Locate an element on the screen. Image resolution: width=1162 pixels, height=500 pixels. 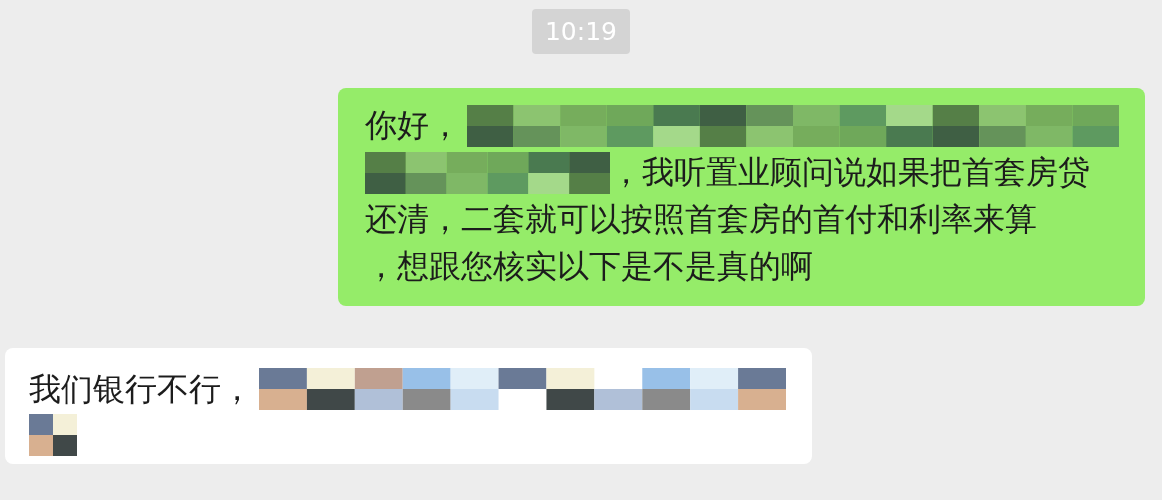
mosaic-redaction is located at coordinates (53, 435).